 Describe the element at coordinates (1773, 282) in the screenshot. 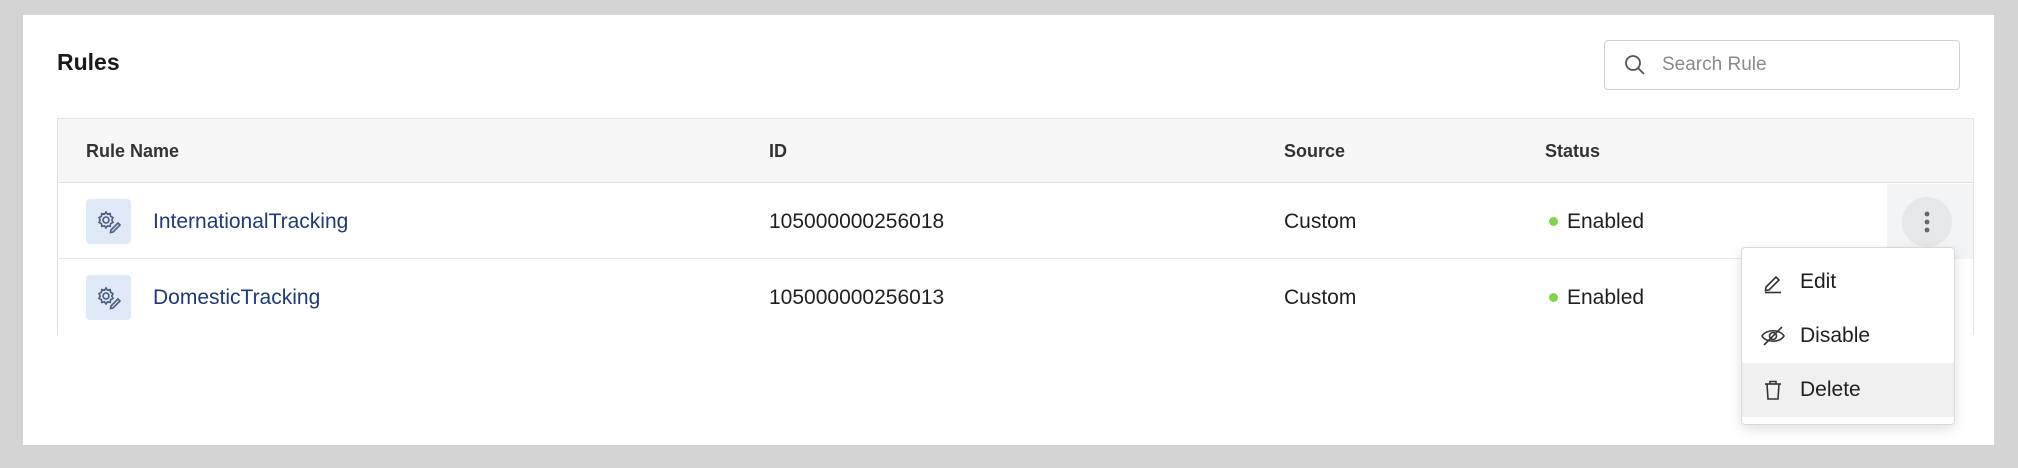

I see `edit-pencil-icon` at that location.